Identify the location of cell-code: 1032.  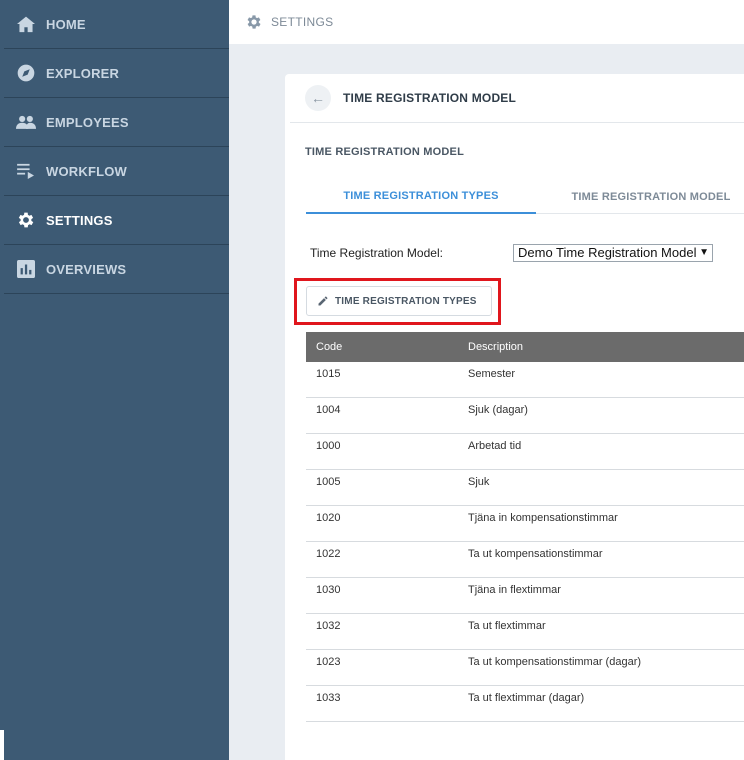
(328, 626).